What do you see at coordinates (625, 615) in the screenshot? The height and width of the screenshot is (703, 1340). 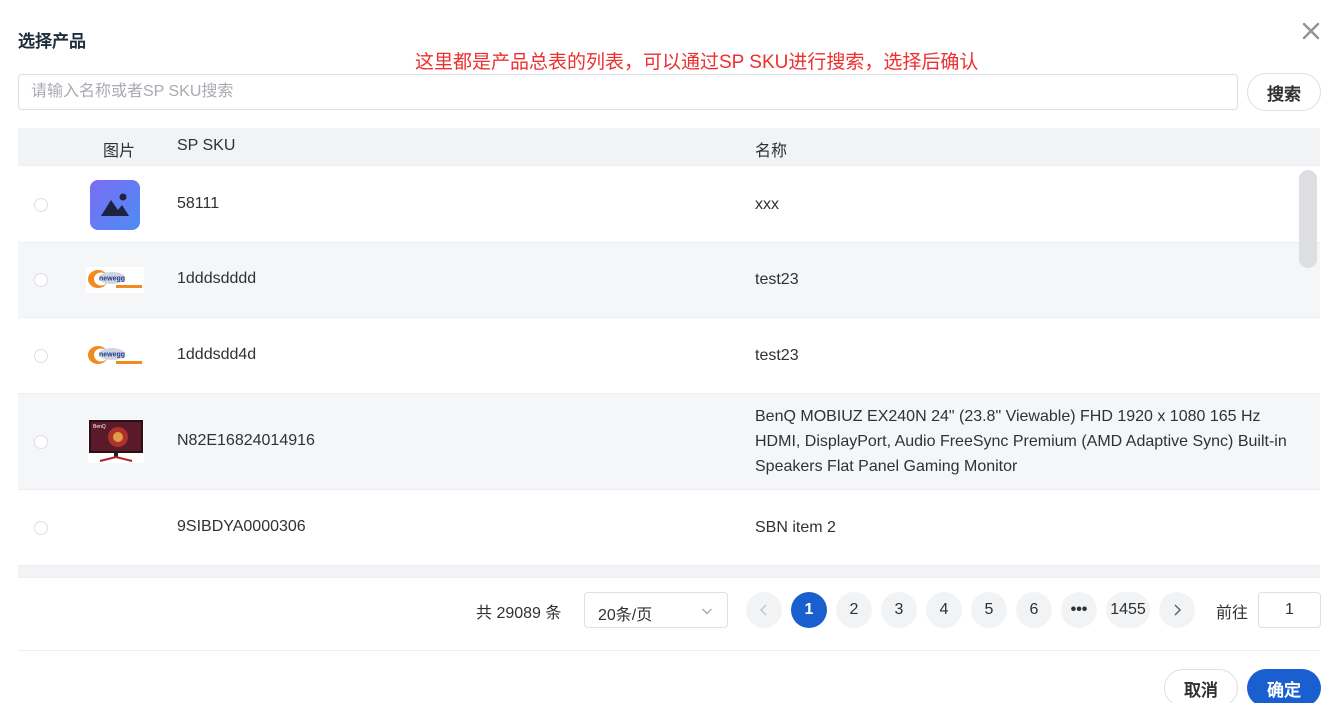 I see `page-size-value: 20条/页` at bounding box center [625, 615].